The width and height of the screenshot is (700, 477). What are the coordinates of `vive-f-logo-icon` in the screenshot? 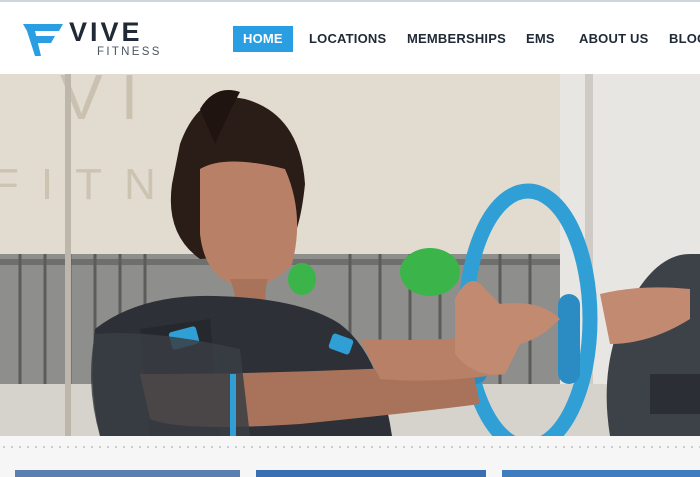 It's located at (43, 40).